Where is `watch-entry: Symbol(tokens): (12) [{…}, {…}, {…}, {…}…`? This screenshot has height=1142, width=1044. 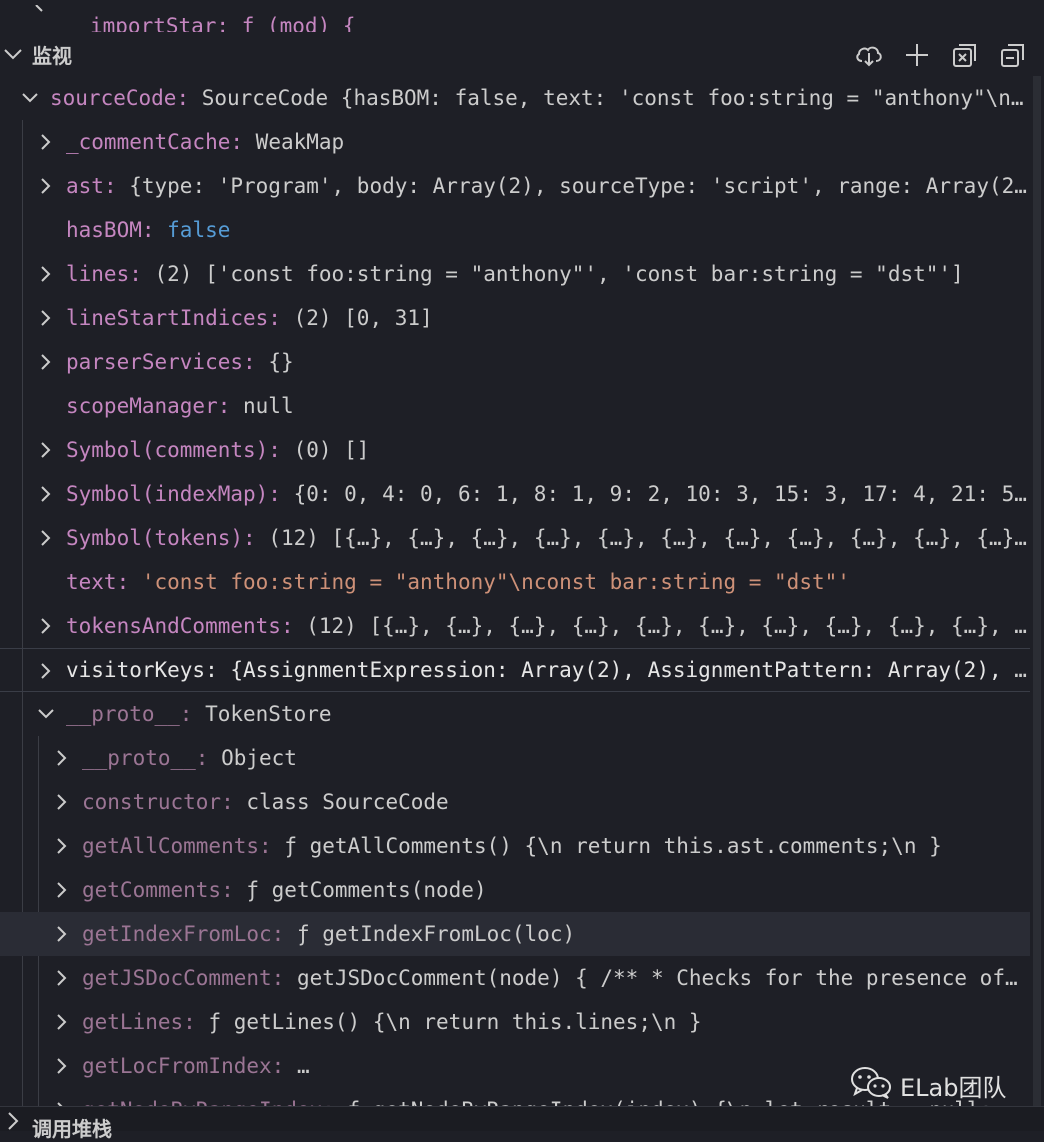
watch-entry: Symbol(tokens): (12) [{…}, {…}, {…}, {…}… is located at coordinates (548, 538).